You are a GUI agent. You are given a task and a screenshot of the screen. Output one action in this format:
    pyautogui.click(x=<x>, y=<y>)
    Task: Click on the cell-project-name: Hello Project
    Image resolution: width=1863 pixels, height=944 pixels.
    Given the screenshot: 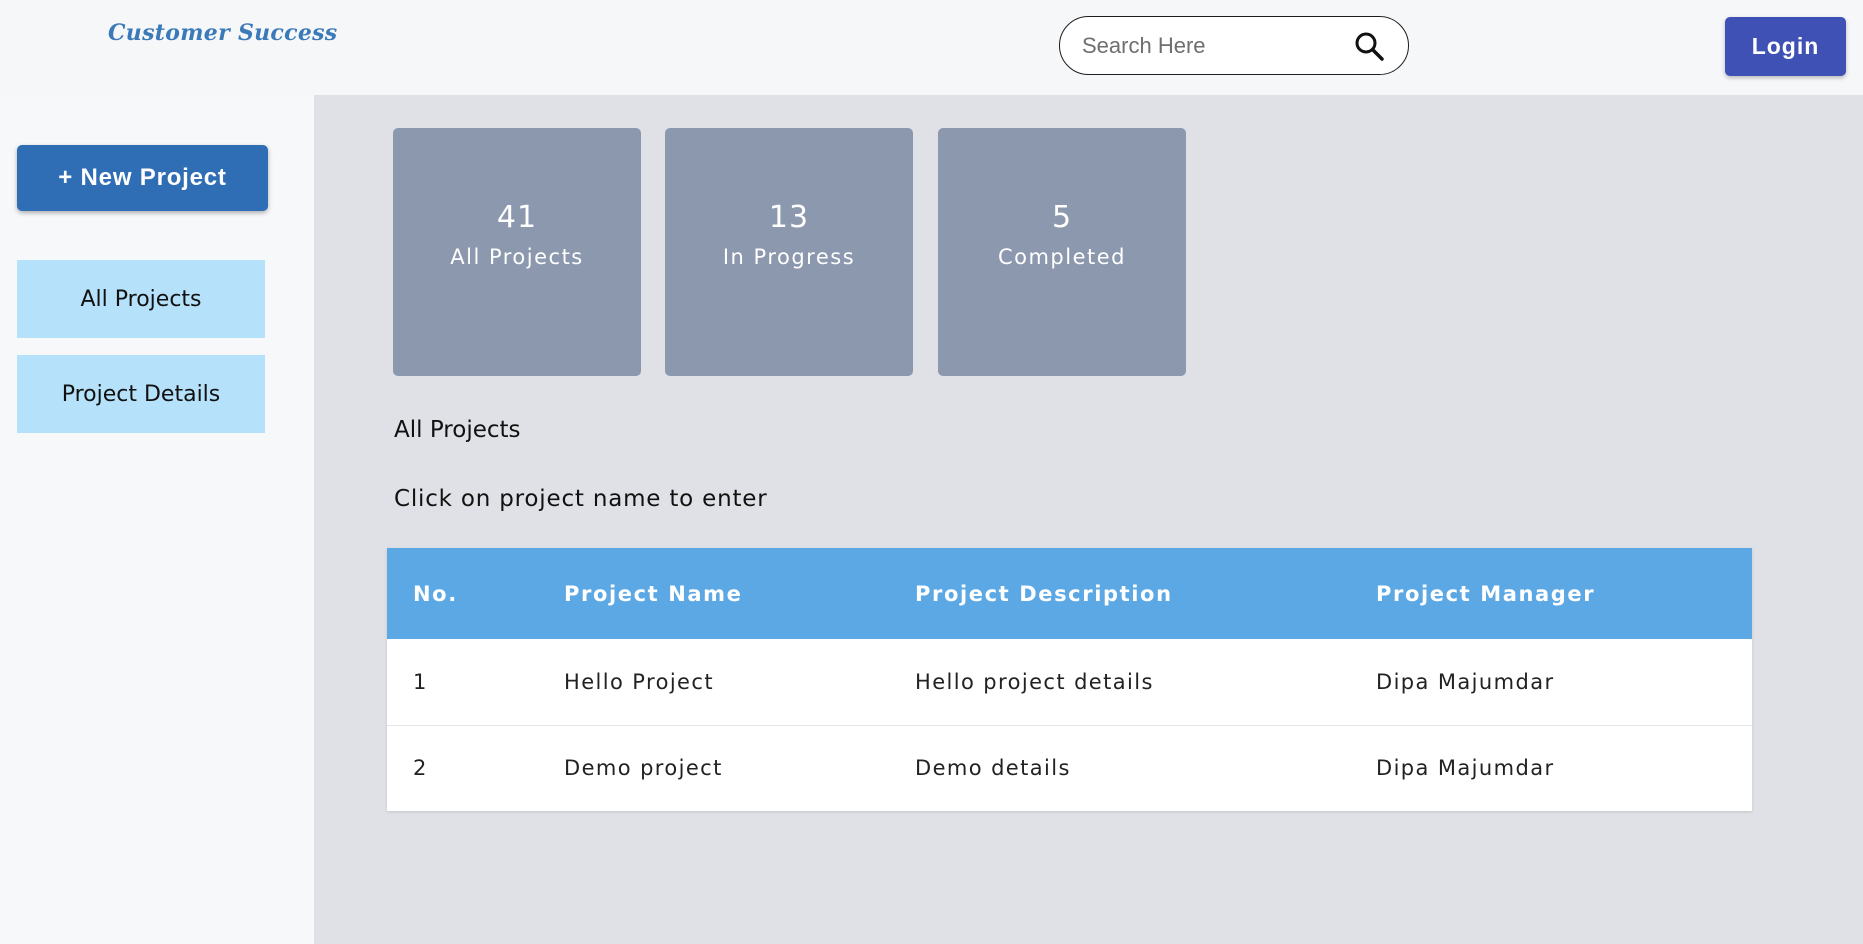 What is the action you would take?
    pyautogui.click(x=713, y=682)
    